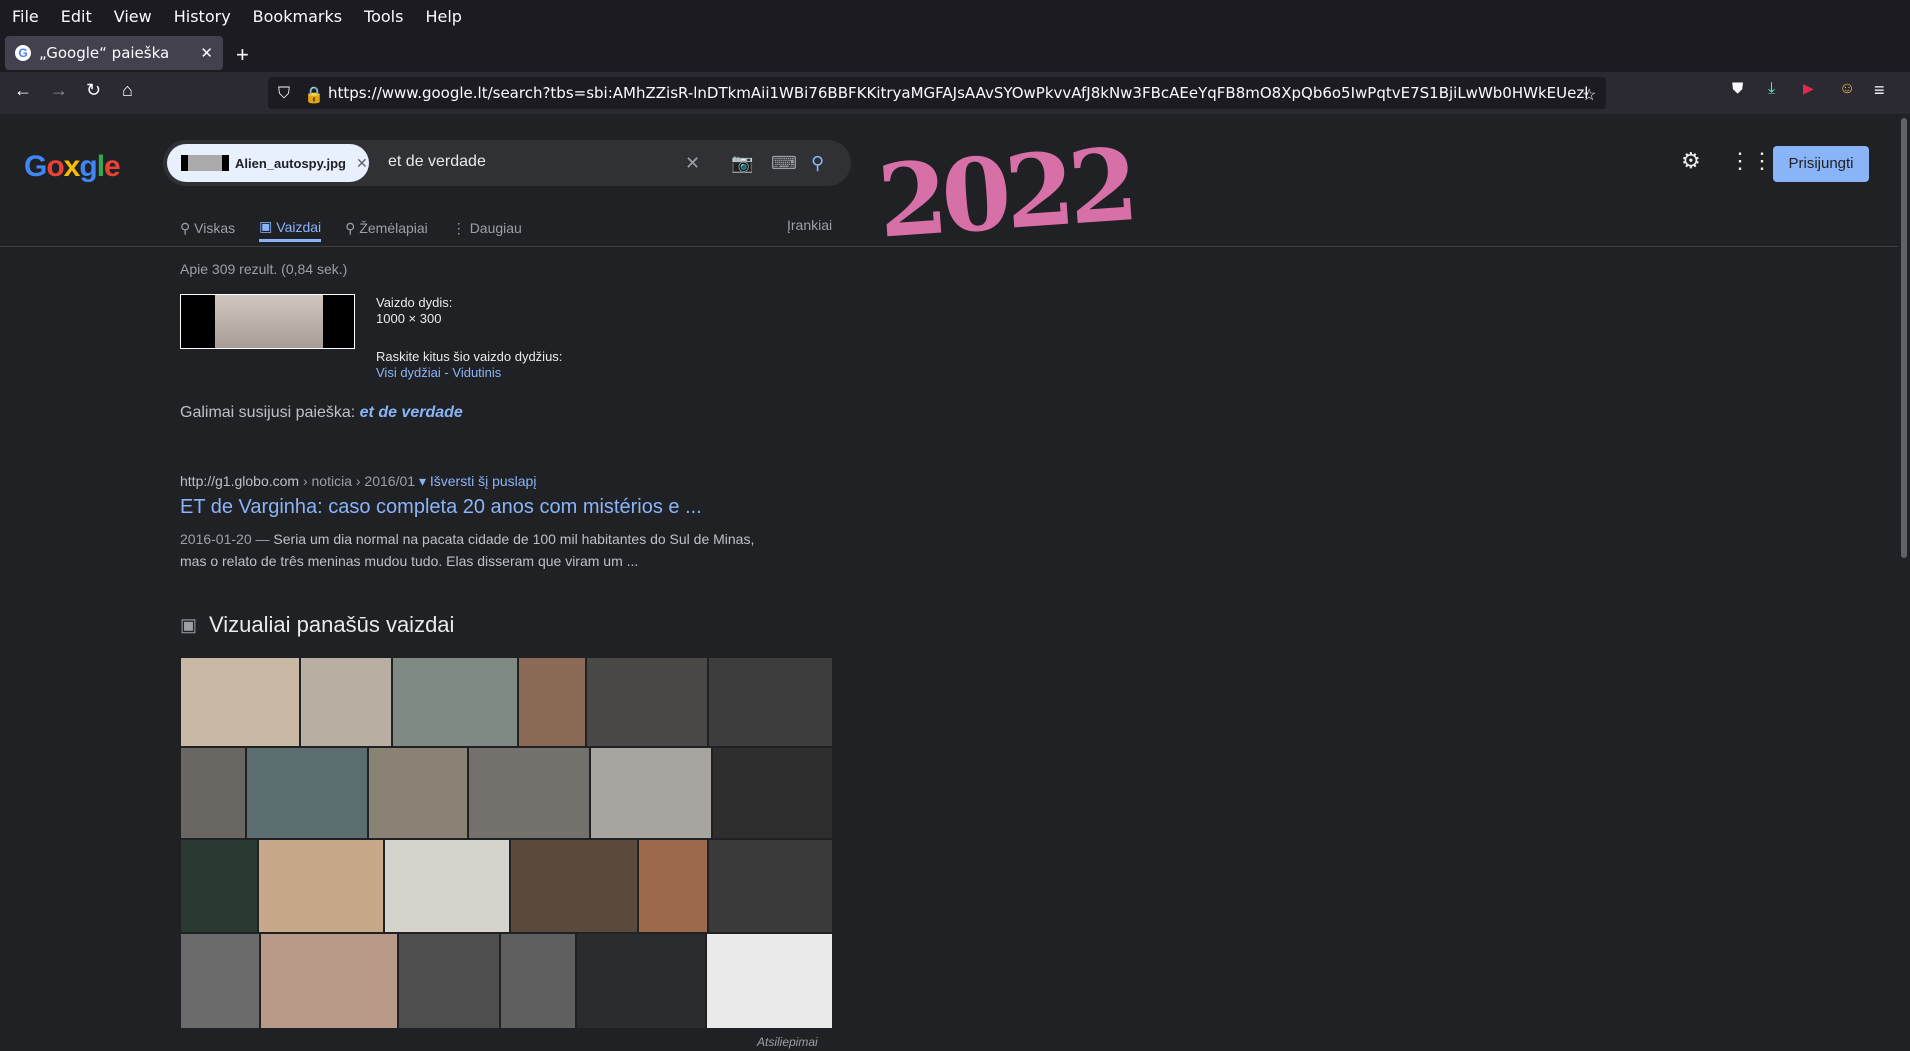 The image size is (1910, 1051). What do you see at coordinates (476, 372) in the screenshot?
I see `medium-size-link: Vidutinis` at bounding box center [476, 372].